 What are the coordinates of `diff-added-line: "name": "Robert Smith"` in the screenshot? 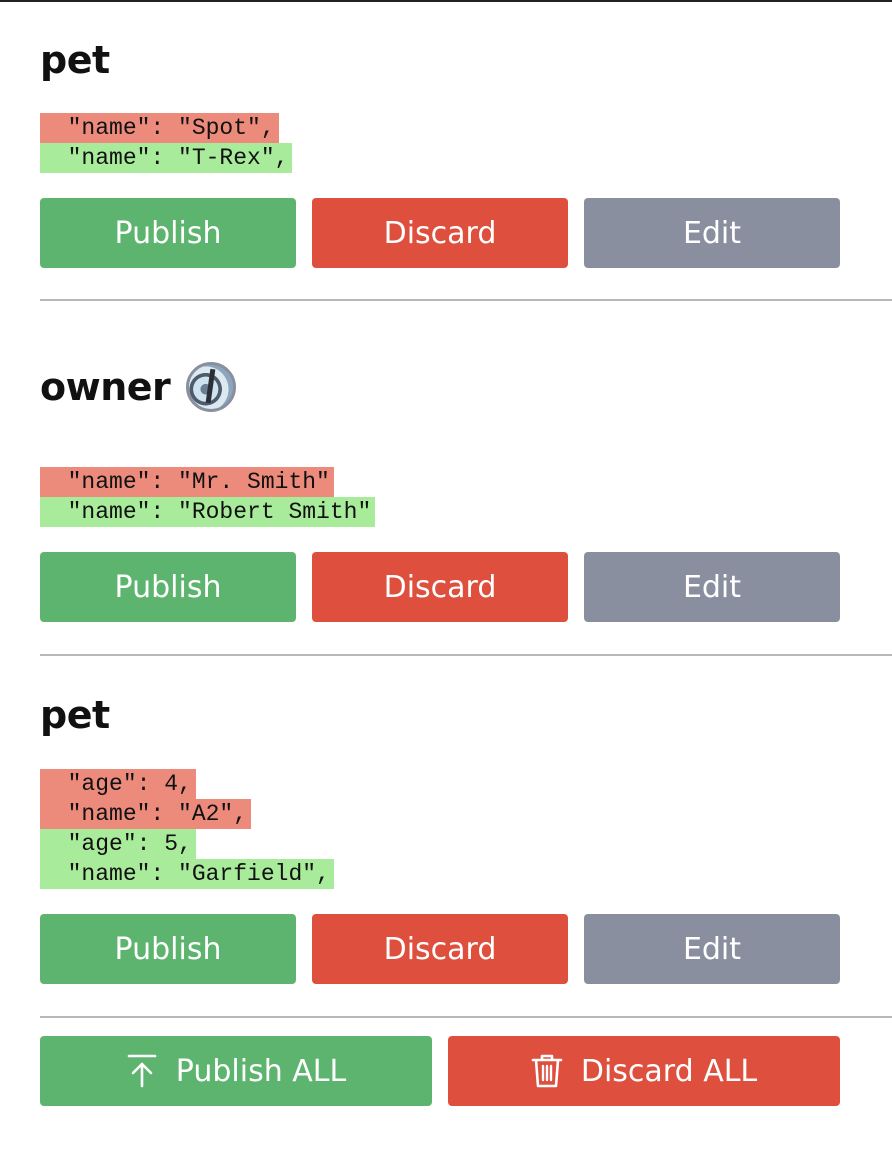 It's located at (208, 512).